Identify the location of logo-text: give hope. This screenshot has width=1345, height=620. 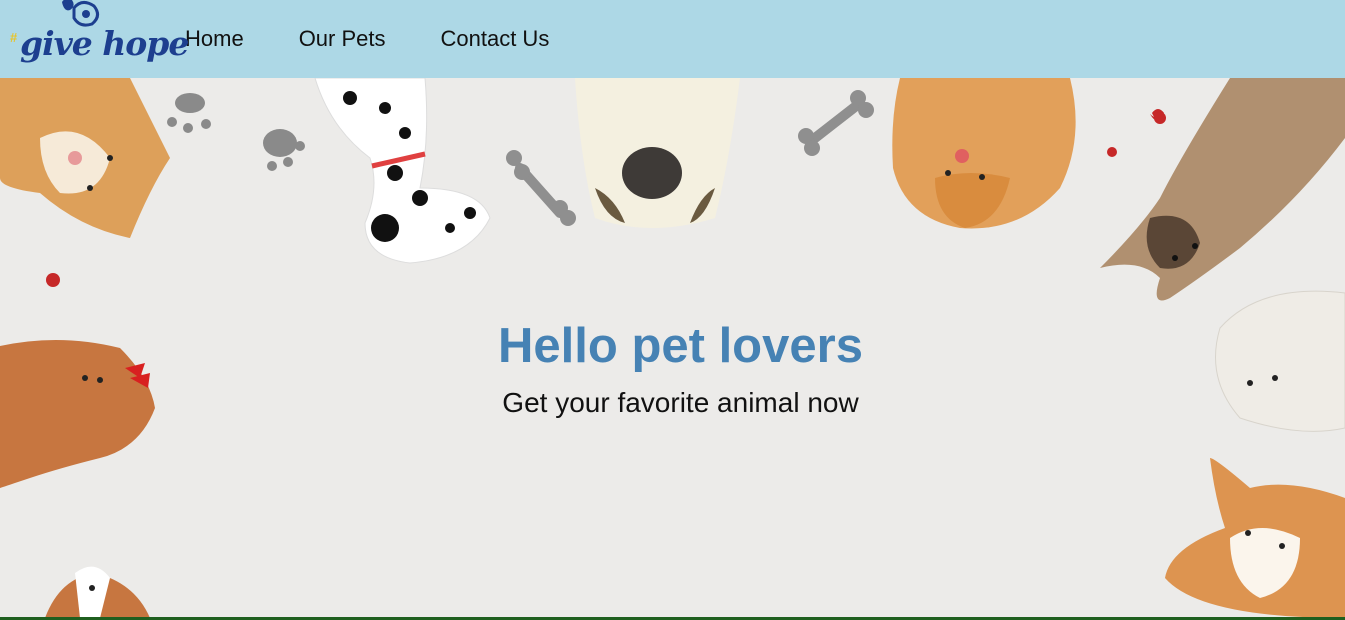
(104, 43).